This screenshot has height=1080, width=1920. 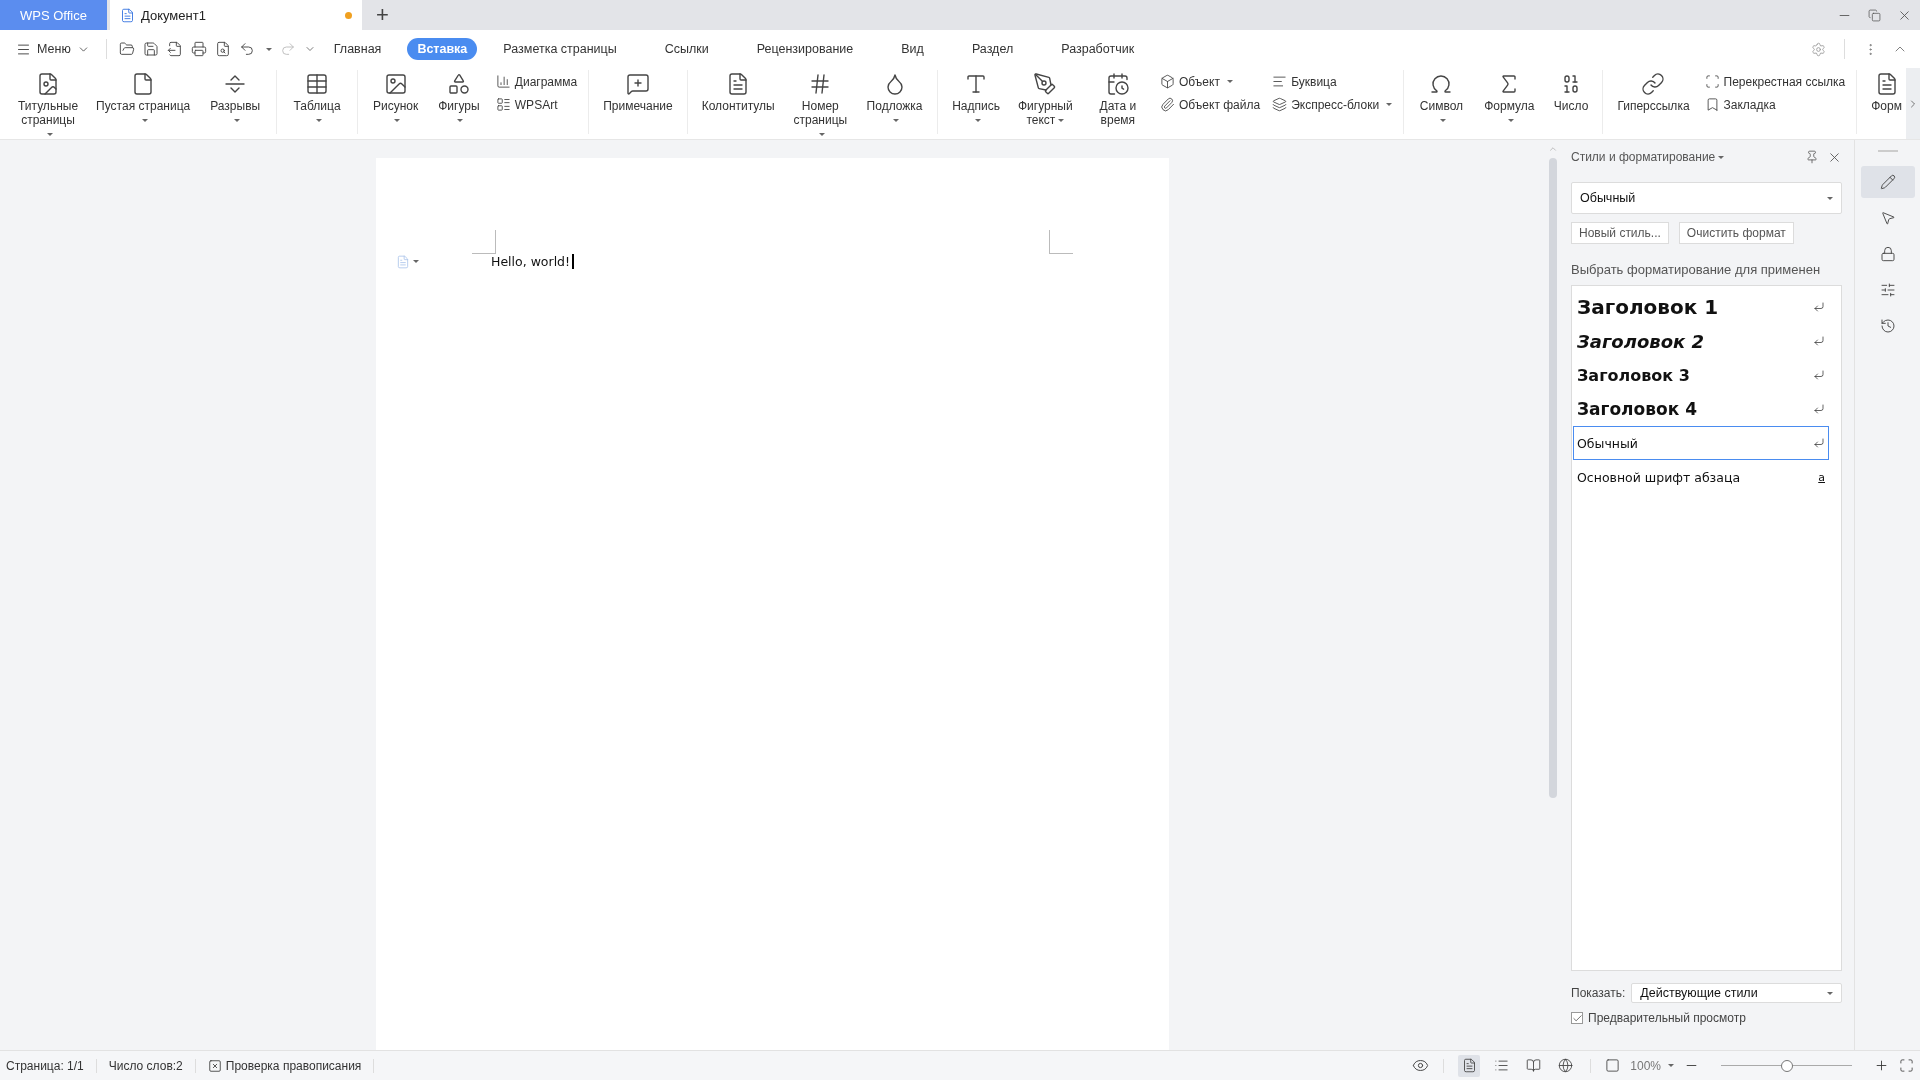 I want to click on ribbon-button: Разрывы, so click(x=235, y=99).